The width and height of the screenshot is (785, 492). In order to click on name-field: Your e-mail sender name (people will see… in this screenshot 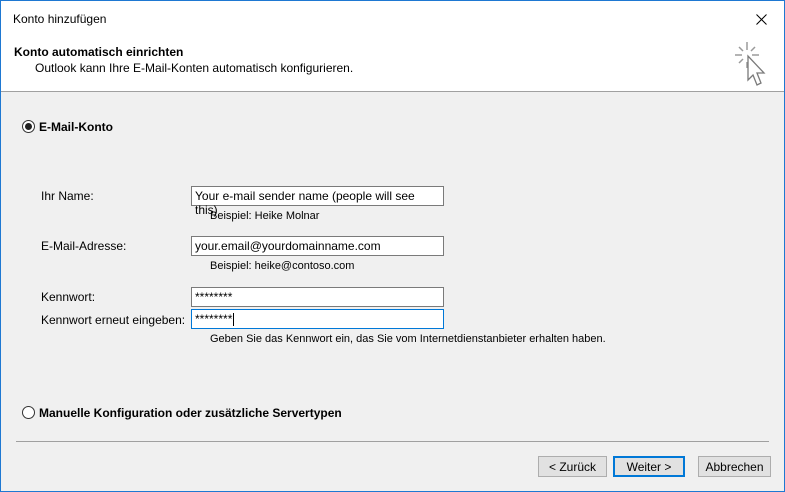, I will do `click(317, 201)`.